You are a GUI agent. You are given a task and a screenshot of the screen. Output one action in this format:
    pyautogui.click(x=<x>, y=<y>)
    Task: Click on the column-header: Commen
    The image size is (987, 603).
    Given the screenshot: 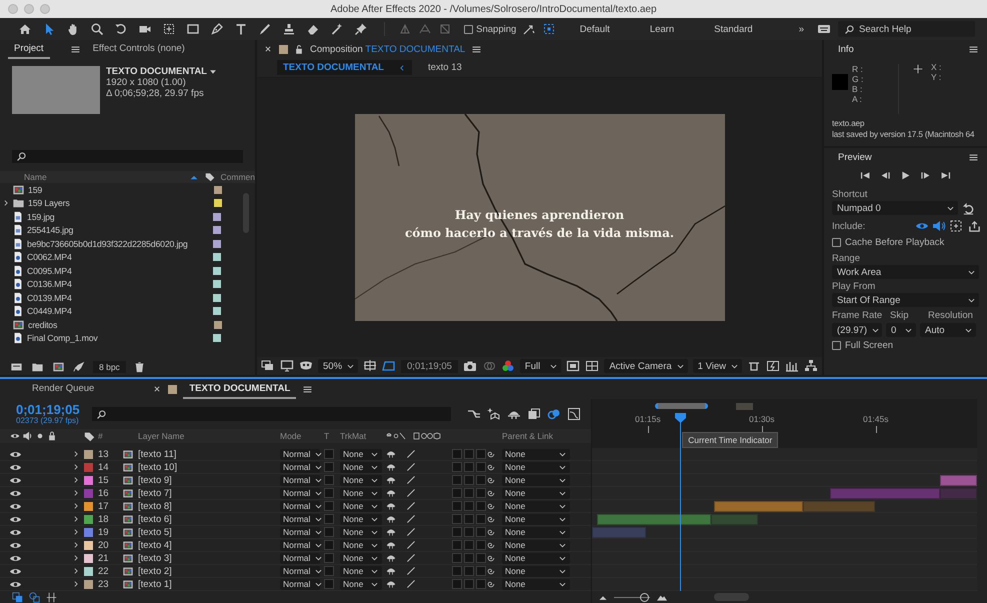 What is the action you would take?
    pyautogui.click(x=237, y=177)
    